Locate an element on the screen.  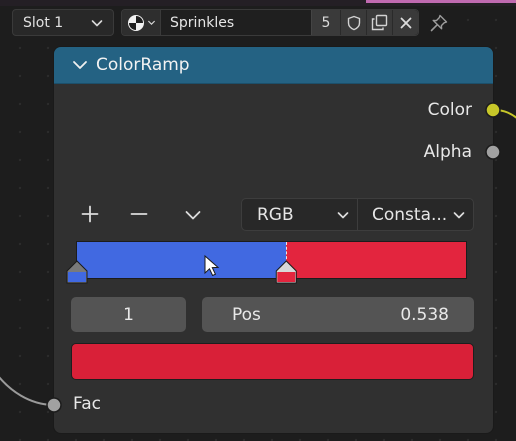
browse-material-button is located at coordinates (141, 22).